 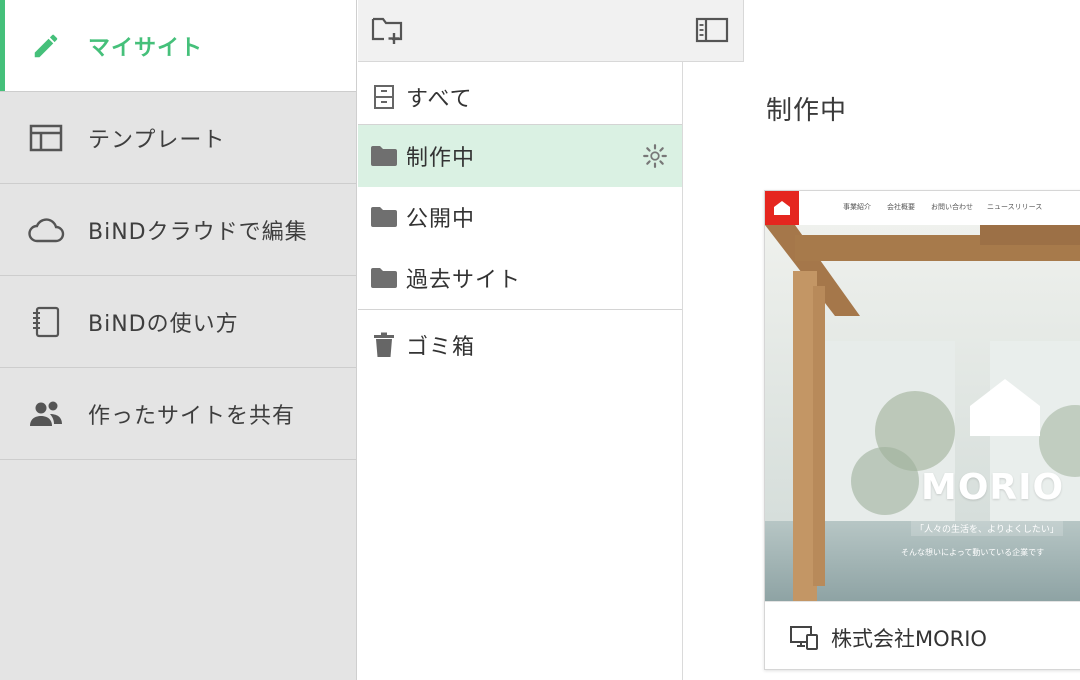 What do you see at coordinates (520, 345) in the screenshot?
I see `folder-row-trash: ゴミ箱` at bounding box center [520, 345].